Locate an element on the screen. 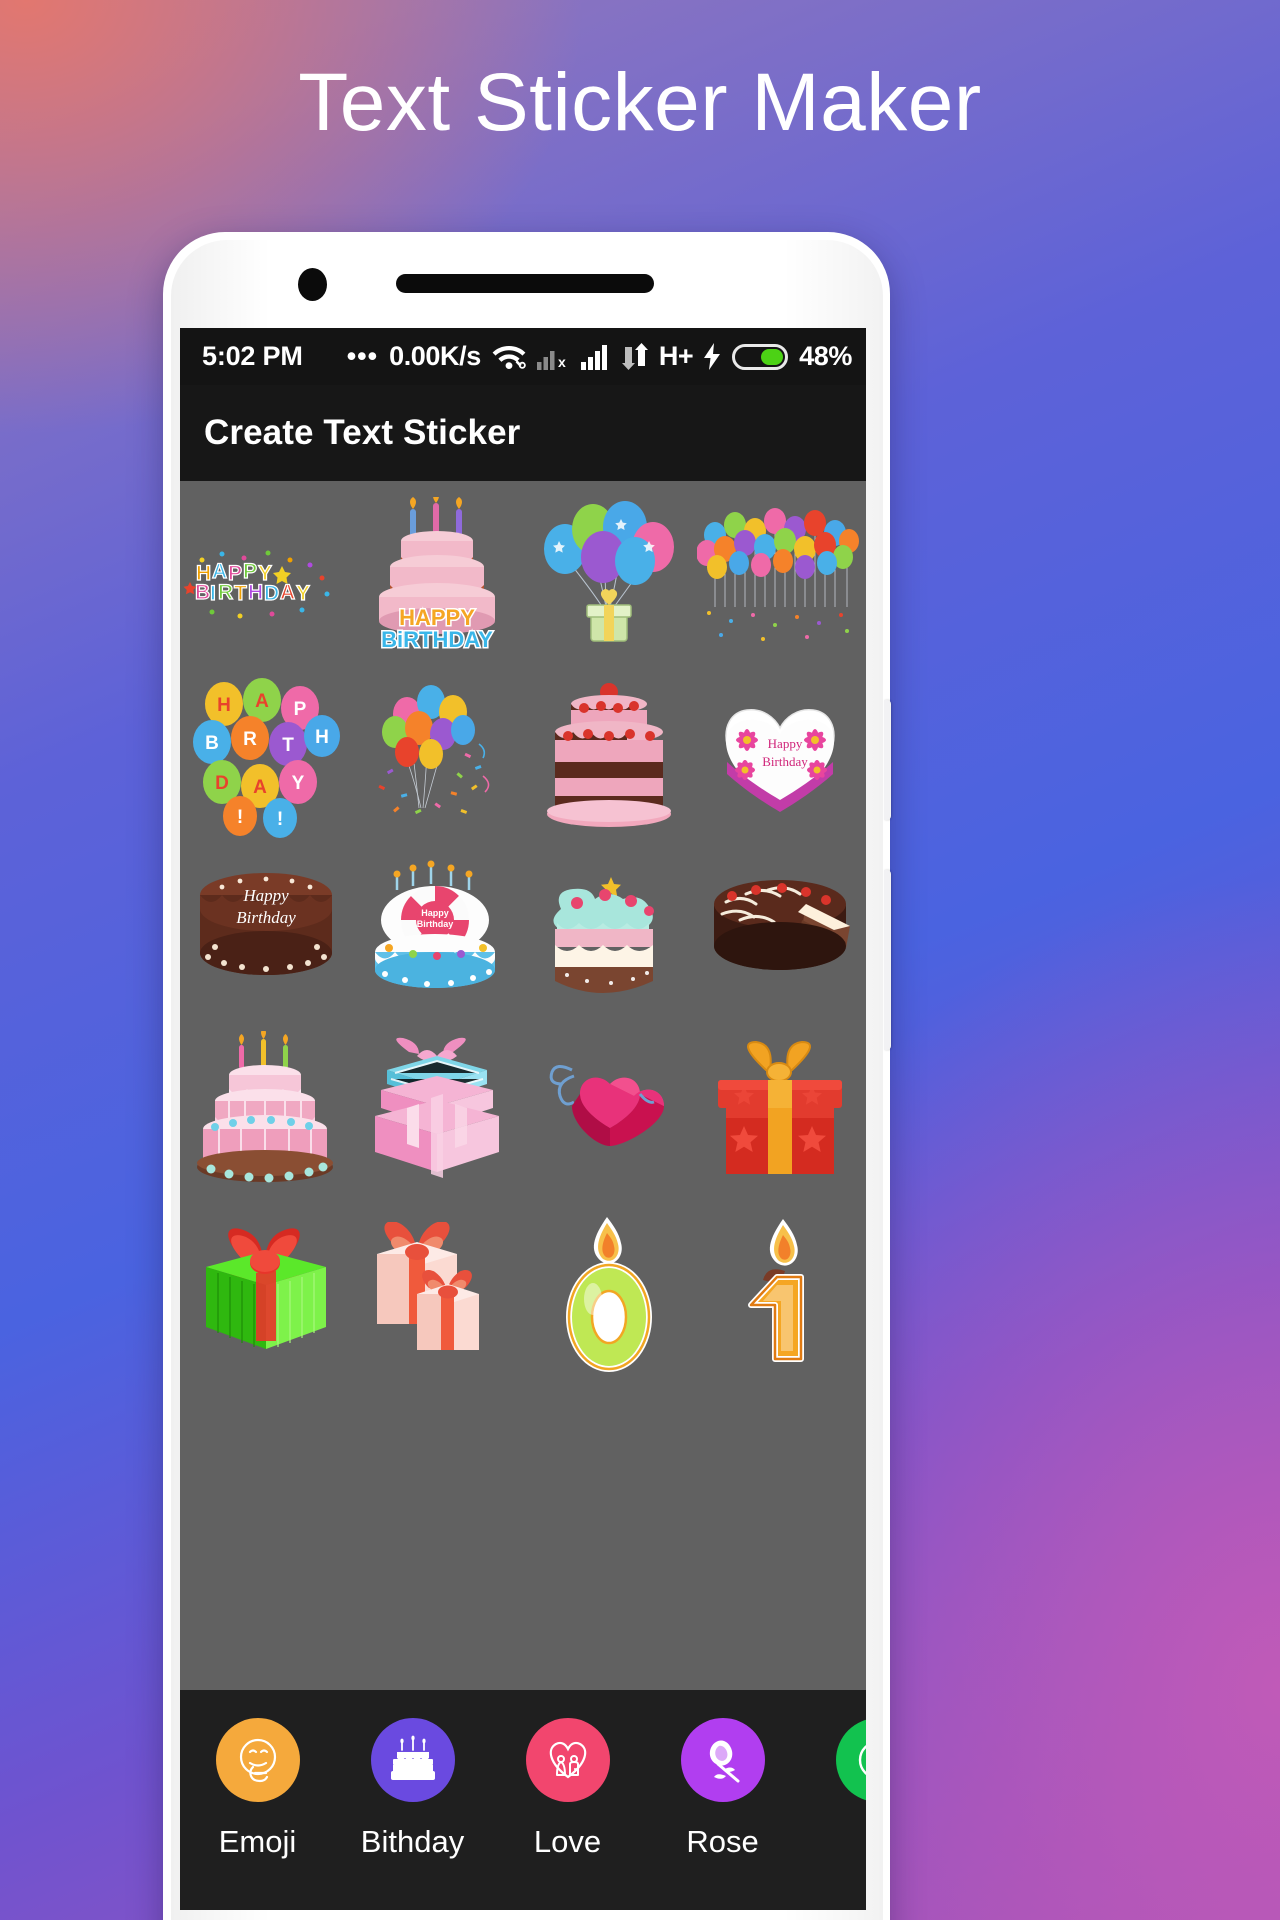 The width and height of the screenshot is (1280, 1920). category-label-rose: Rose is located at coordinates (722, 1841).